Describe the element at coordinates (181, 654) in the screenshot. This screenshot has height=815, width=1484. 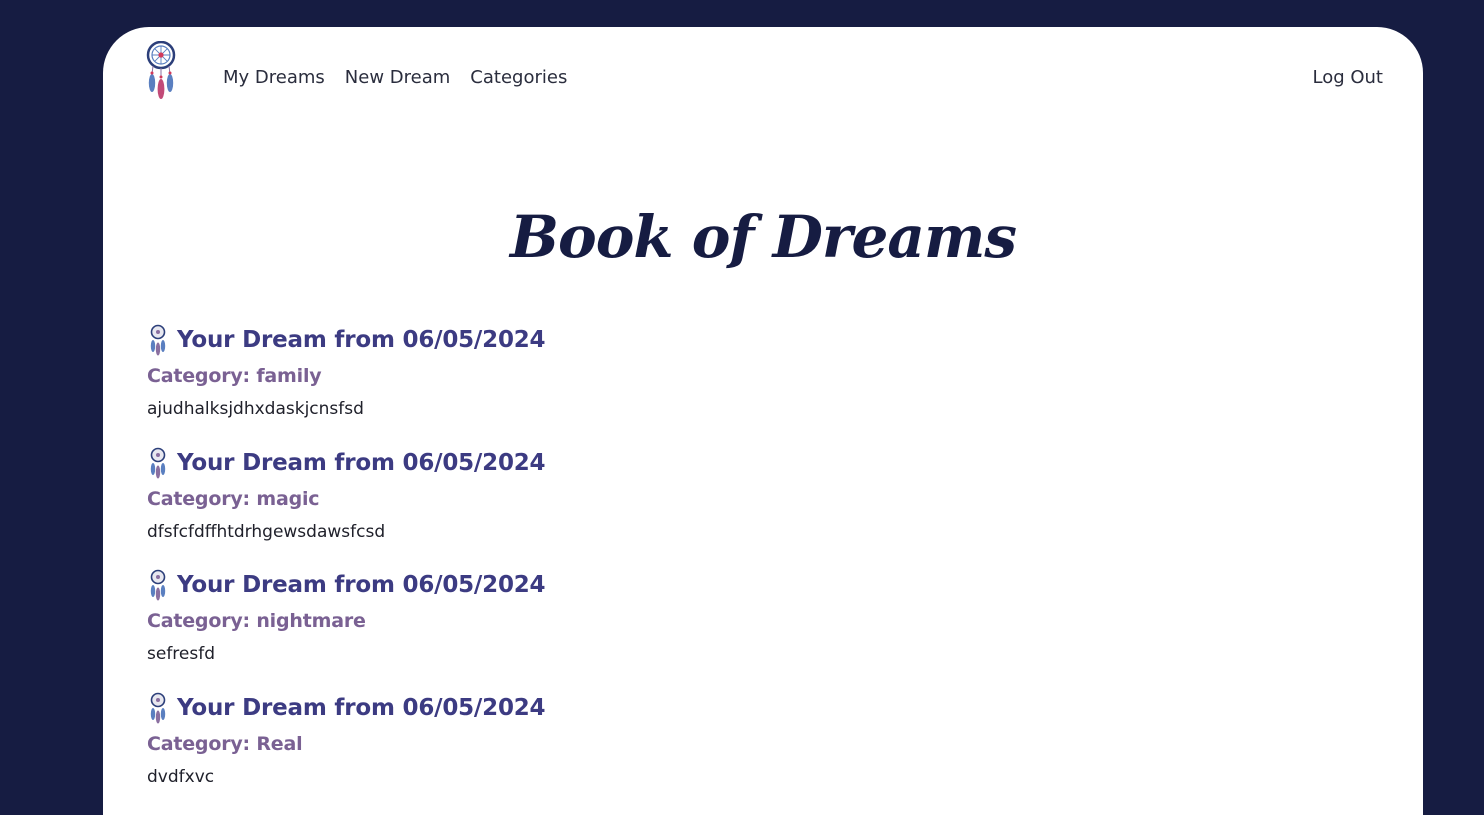
I see `dream-text: sefresfd` at that location.